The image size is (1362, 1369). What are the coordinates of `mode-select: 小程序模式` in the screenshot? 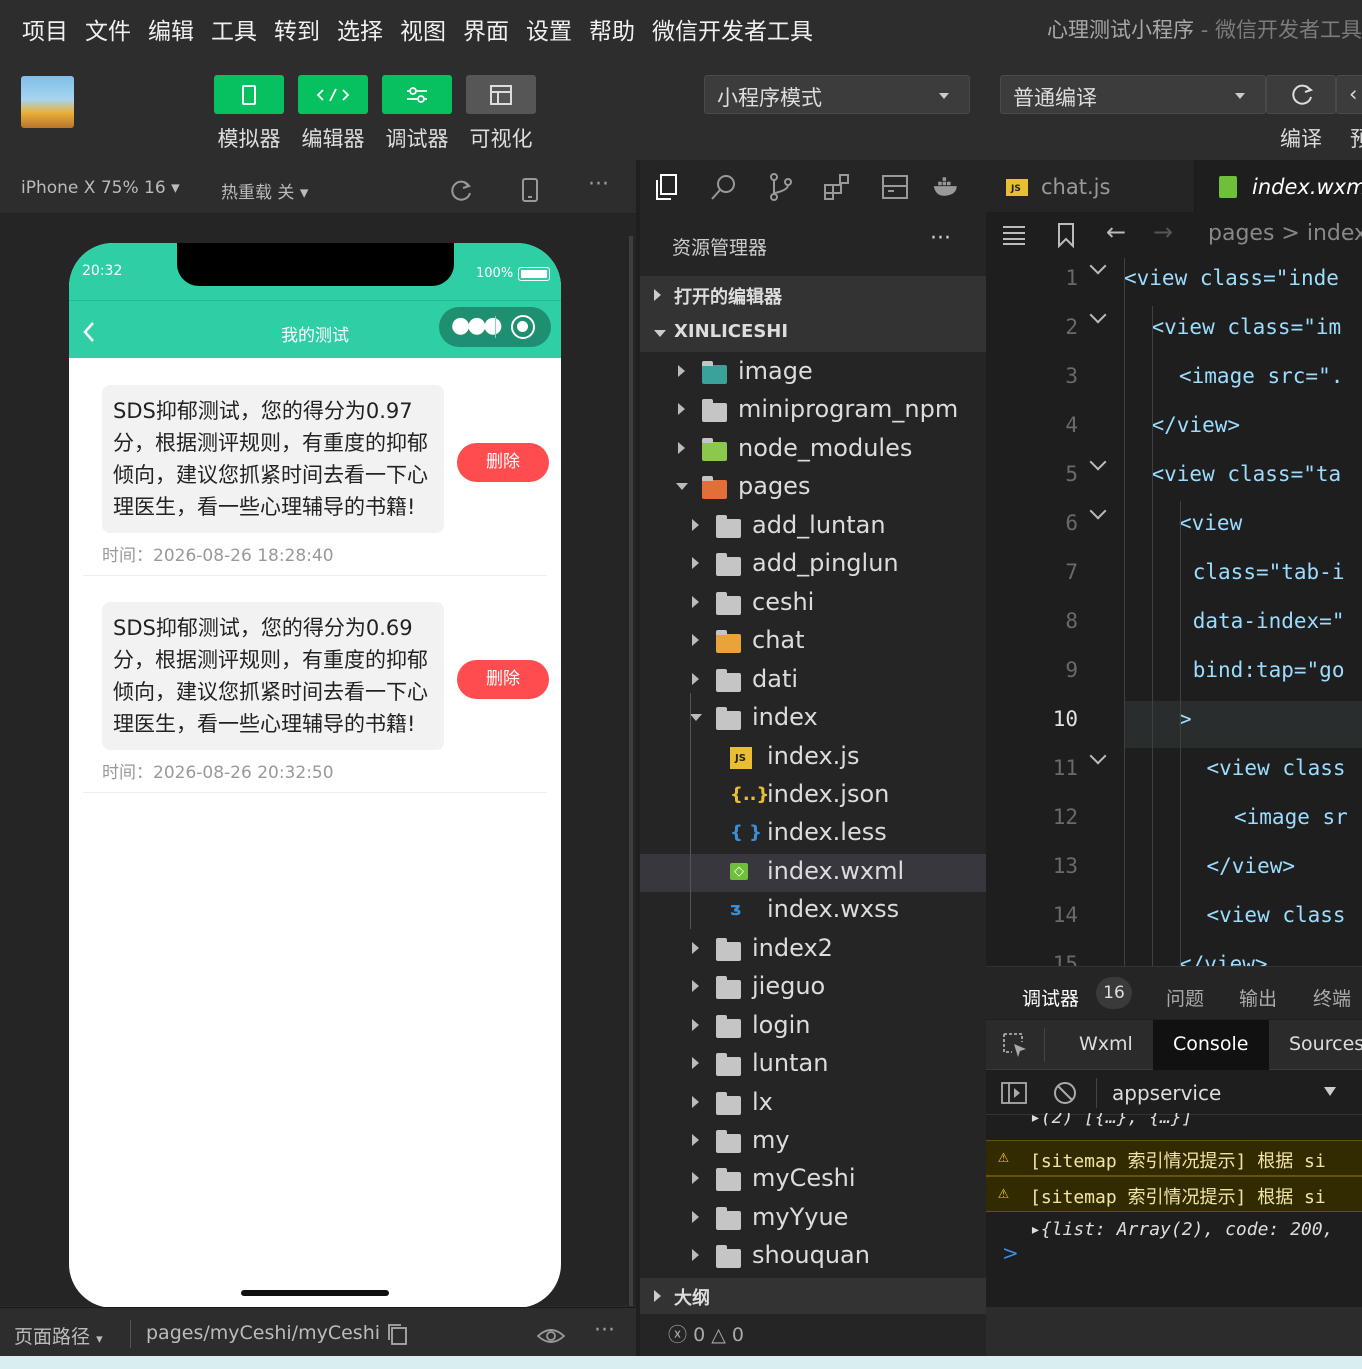 It's located at (837, 94).